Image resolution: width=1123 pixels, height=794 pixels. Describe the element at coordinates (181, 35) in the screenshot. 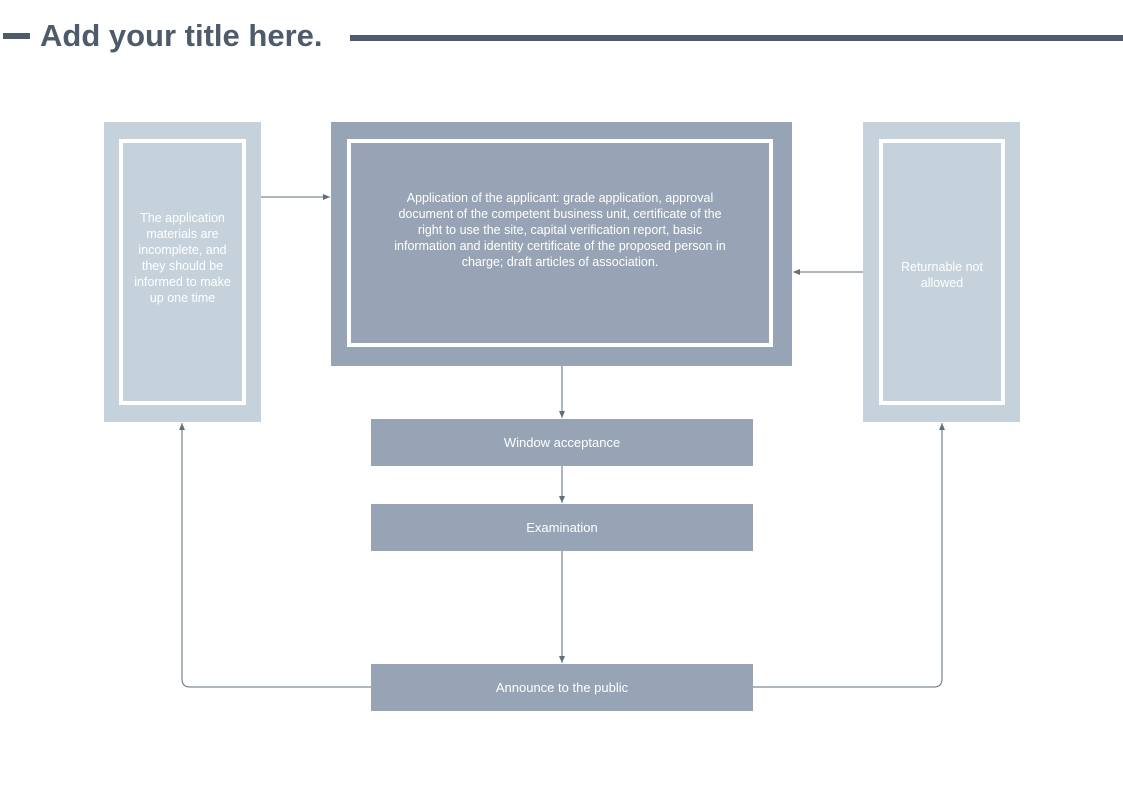

I see `page-title: Add your title here.` at that location.